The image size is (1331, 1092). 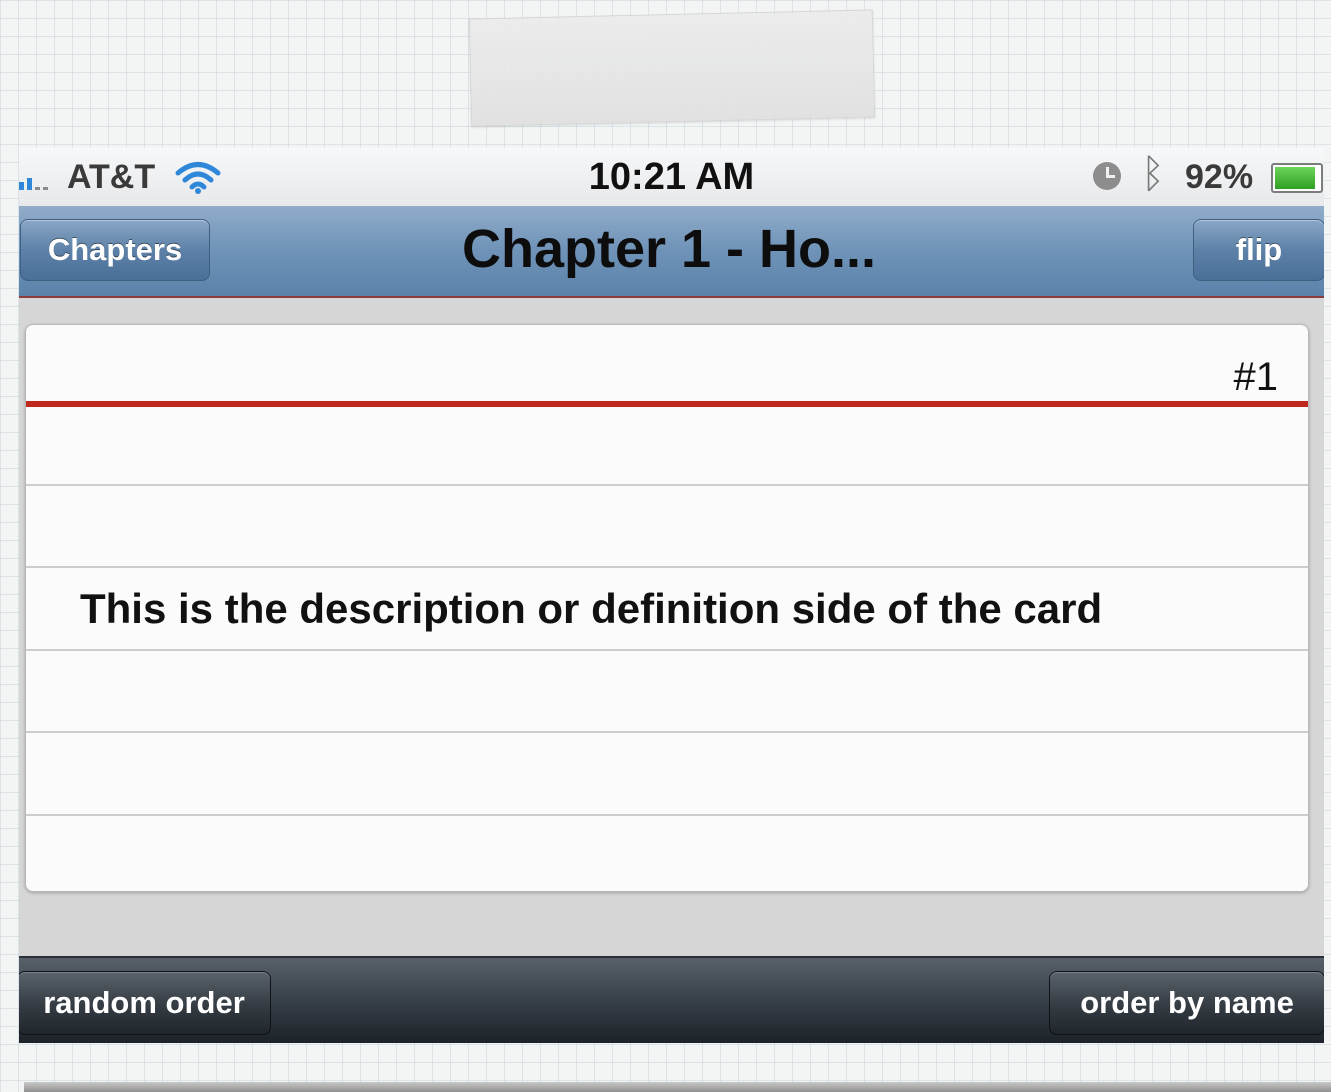 I want to click on alarm-clock-icon, so click(x=1107, y=176).